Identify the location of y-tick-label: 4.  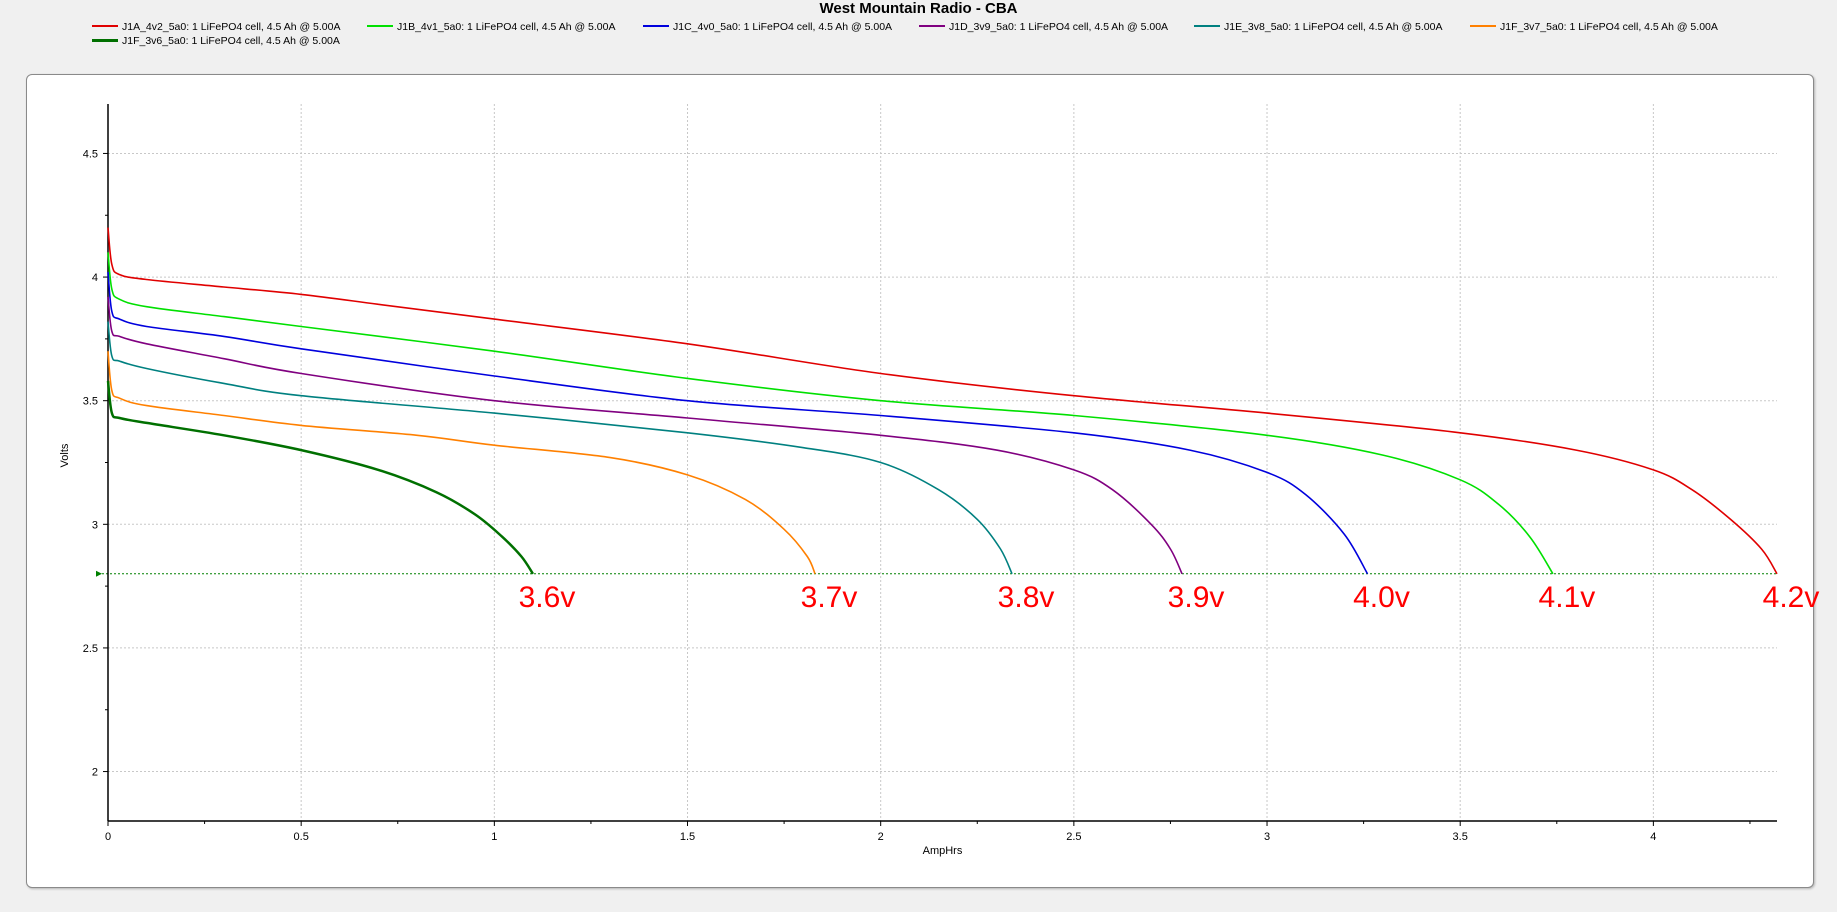
(95, 278).